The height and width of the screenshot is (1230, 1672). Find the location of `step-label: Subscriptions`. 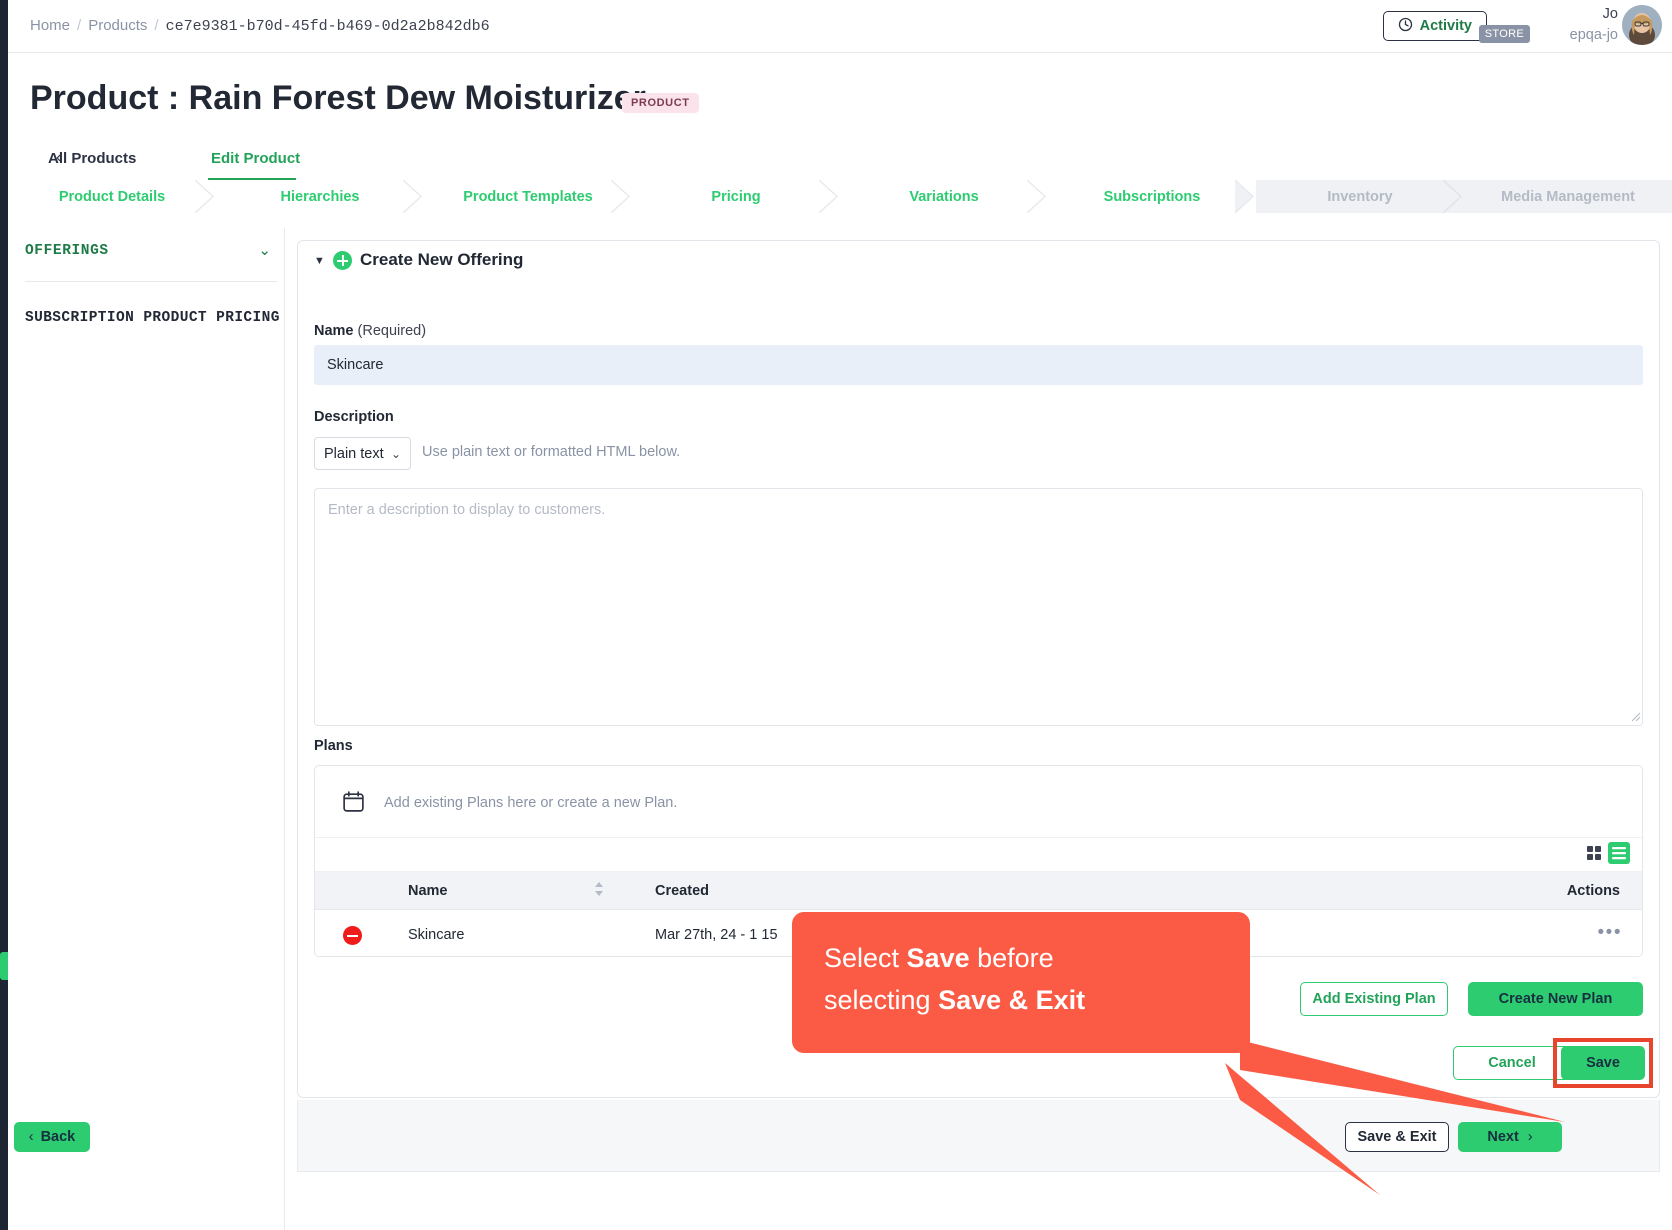

step-label: Subscriptions is located at coordinates (1152, 196).